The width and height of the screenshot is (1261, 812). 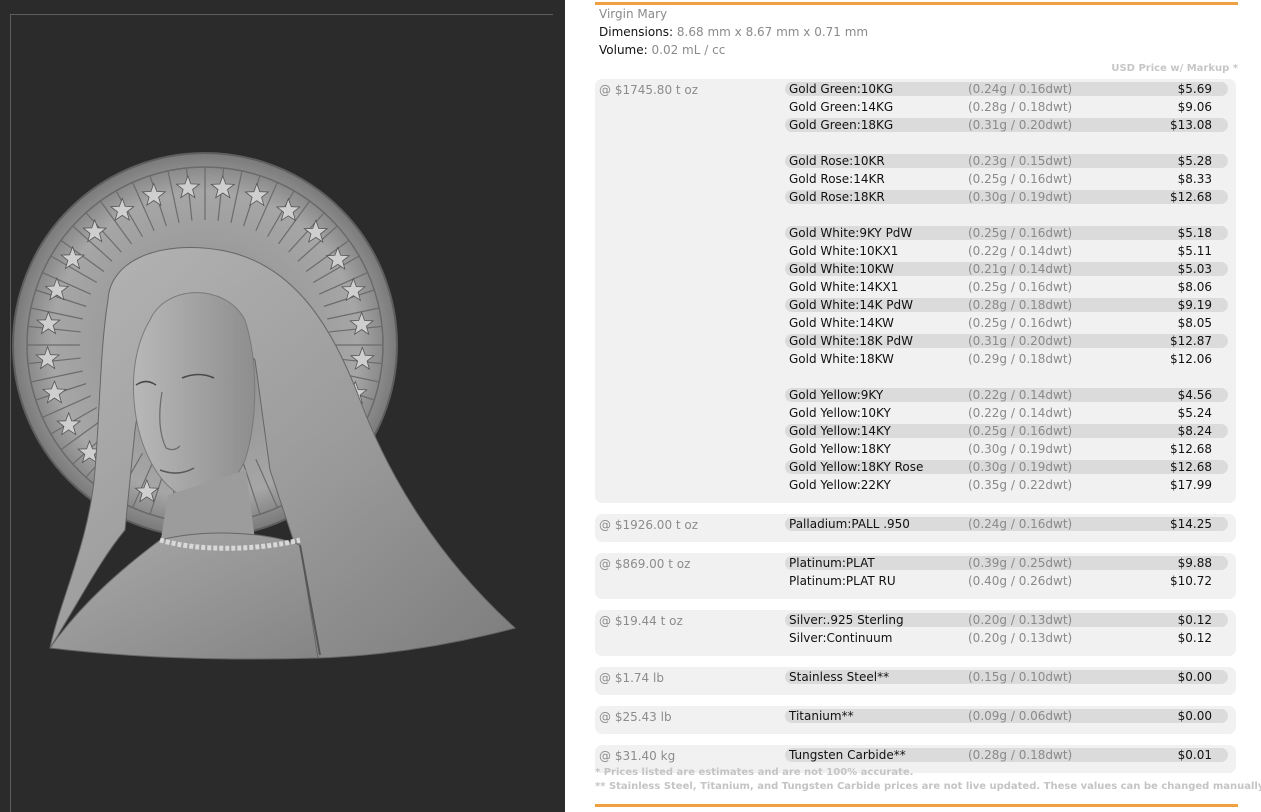 What do you see at coordinates (1194, 305) in the screenshot?
I see `alloy-price: $9.19` at bounding box center [1194, 305].